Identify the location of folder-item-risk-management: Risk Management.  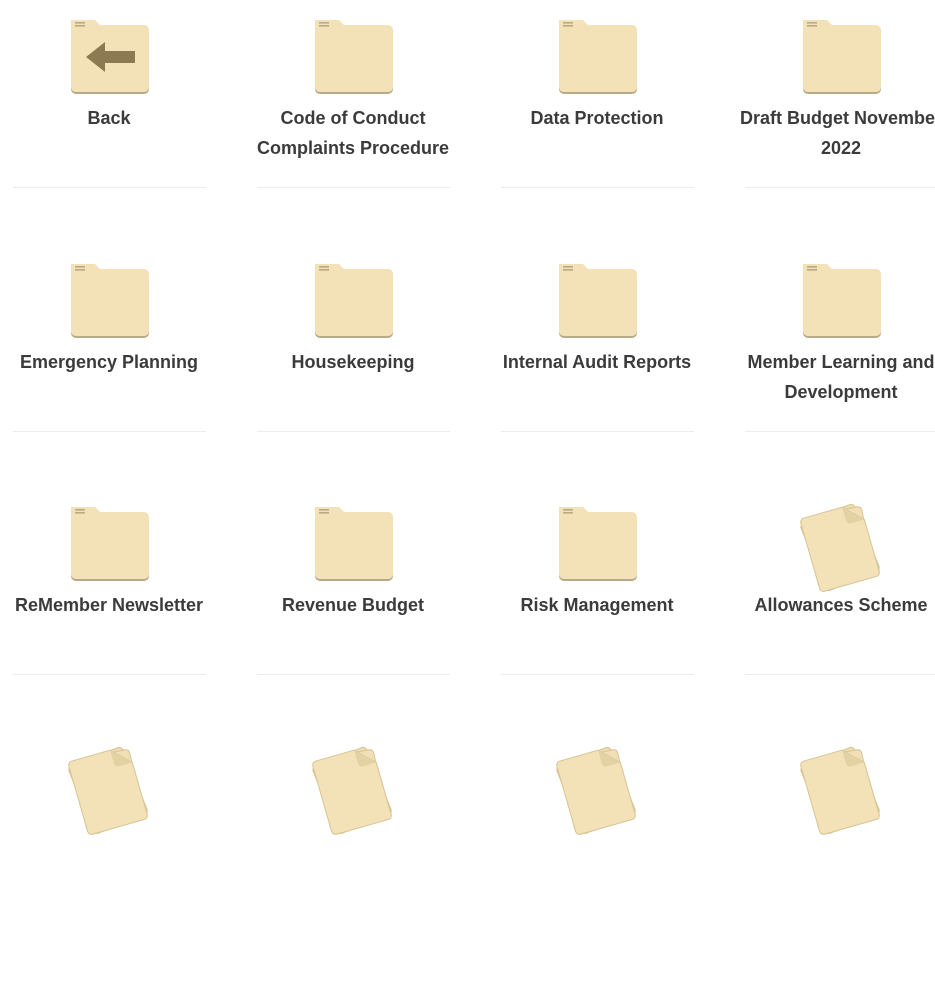
(597, 616).